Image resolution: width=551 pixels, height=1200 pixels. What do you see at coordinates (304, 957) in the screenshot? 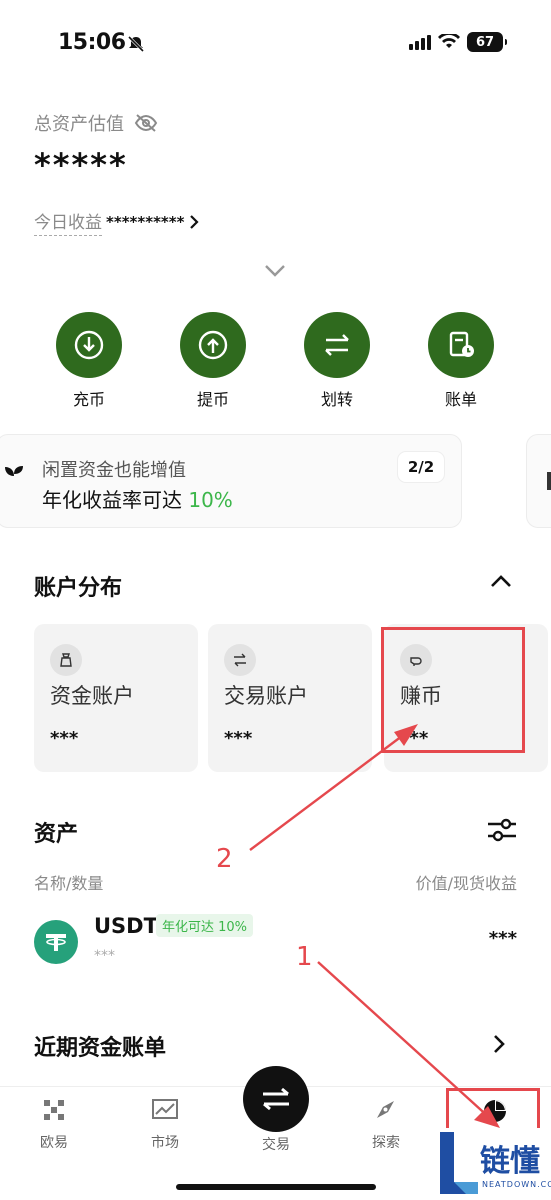
I see `annotation-step-1: 1` at bounding box center [304, 957].